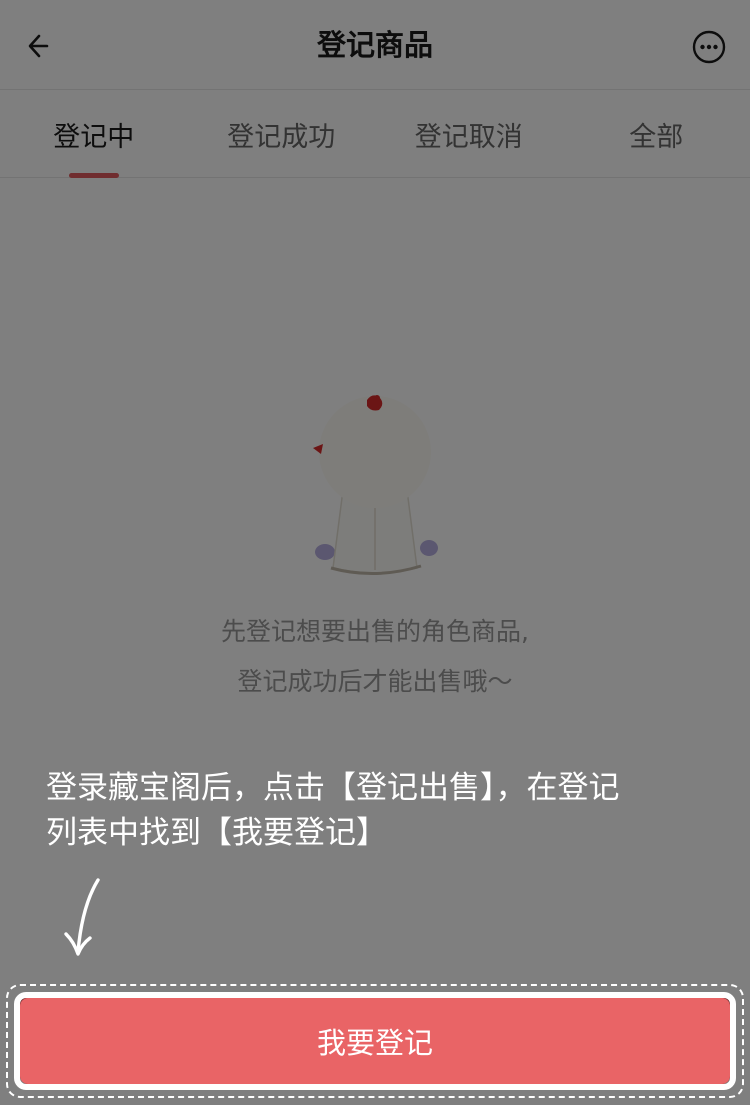  Describe the element at coordinates (82, 917) in the screenshot. I see `hand-drawn-down-arrow-icon` at that location.